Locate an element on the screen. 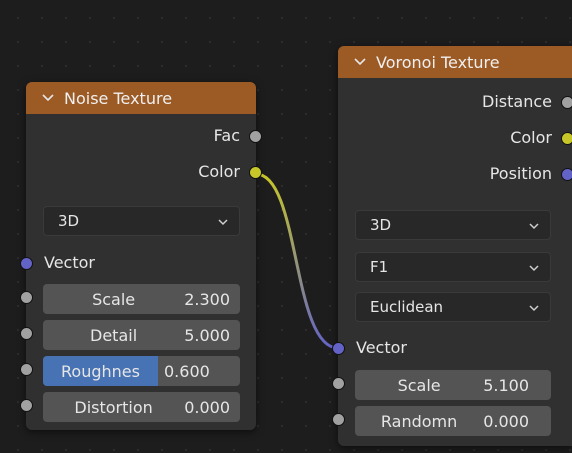 Image resolution: width=572 pixels, height=453 pixels. field-label: Roughnes is located at coordinates (100, 371).